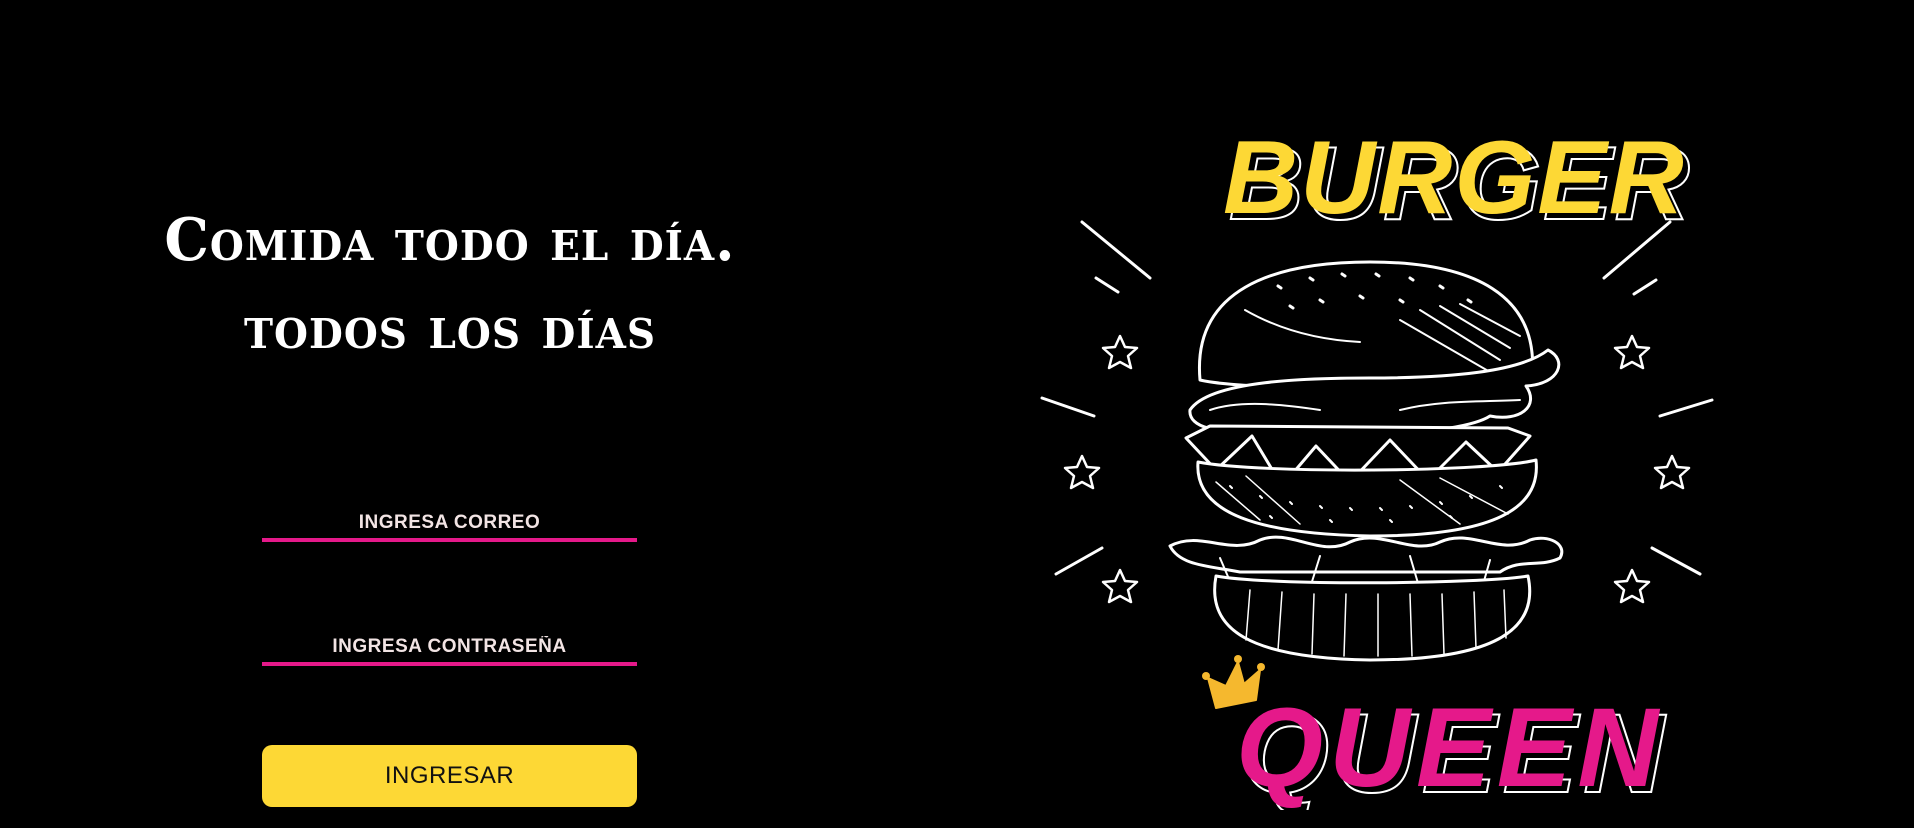 This screenshot has width=1914, height=828. I want to click on logo-word-queen: QUEEN QUEEN, so click(1450, 747).